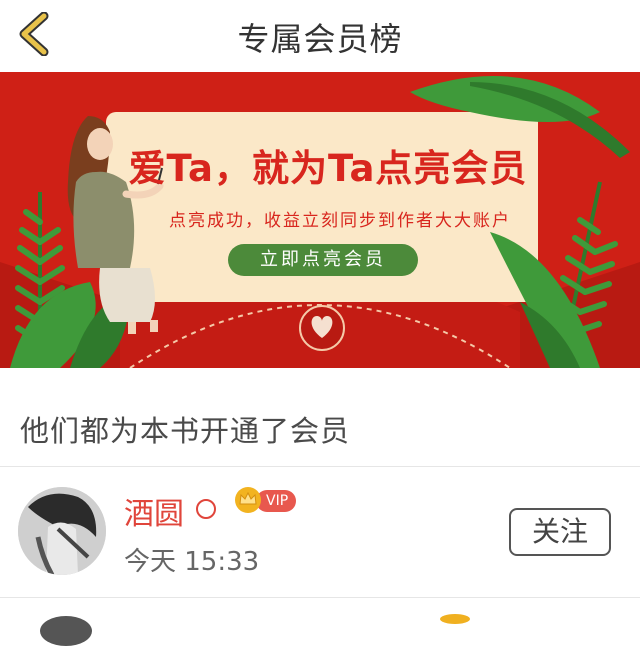  What do you see at coordinates (185, 431) in the screenshot?
I see `section-title: 他们都为本书开通了会员` at bounding box center [185, 431].